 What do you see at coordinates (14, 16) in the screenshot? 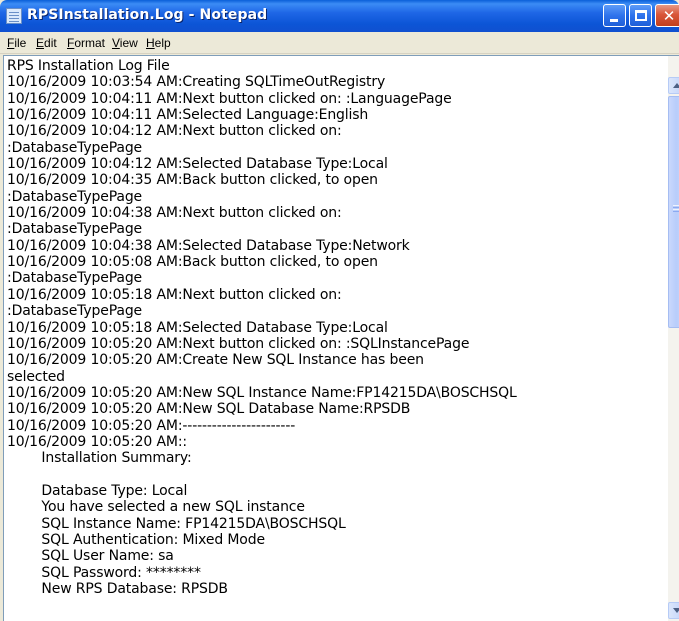
I see `notepad-icon` at bounding box center [14, 16].